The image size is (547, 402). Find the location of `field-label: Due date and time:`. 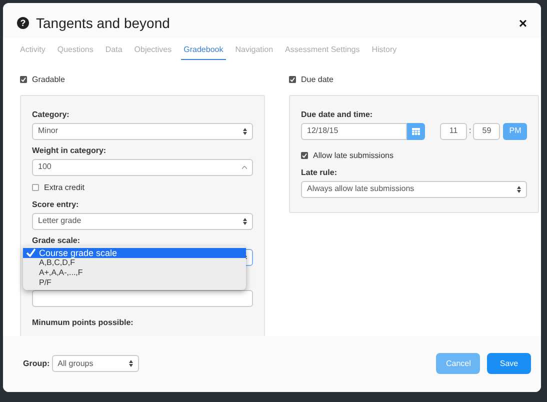

field-label: Due date and time: is located at coordinates (337, 114).